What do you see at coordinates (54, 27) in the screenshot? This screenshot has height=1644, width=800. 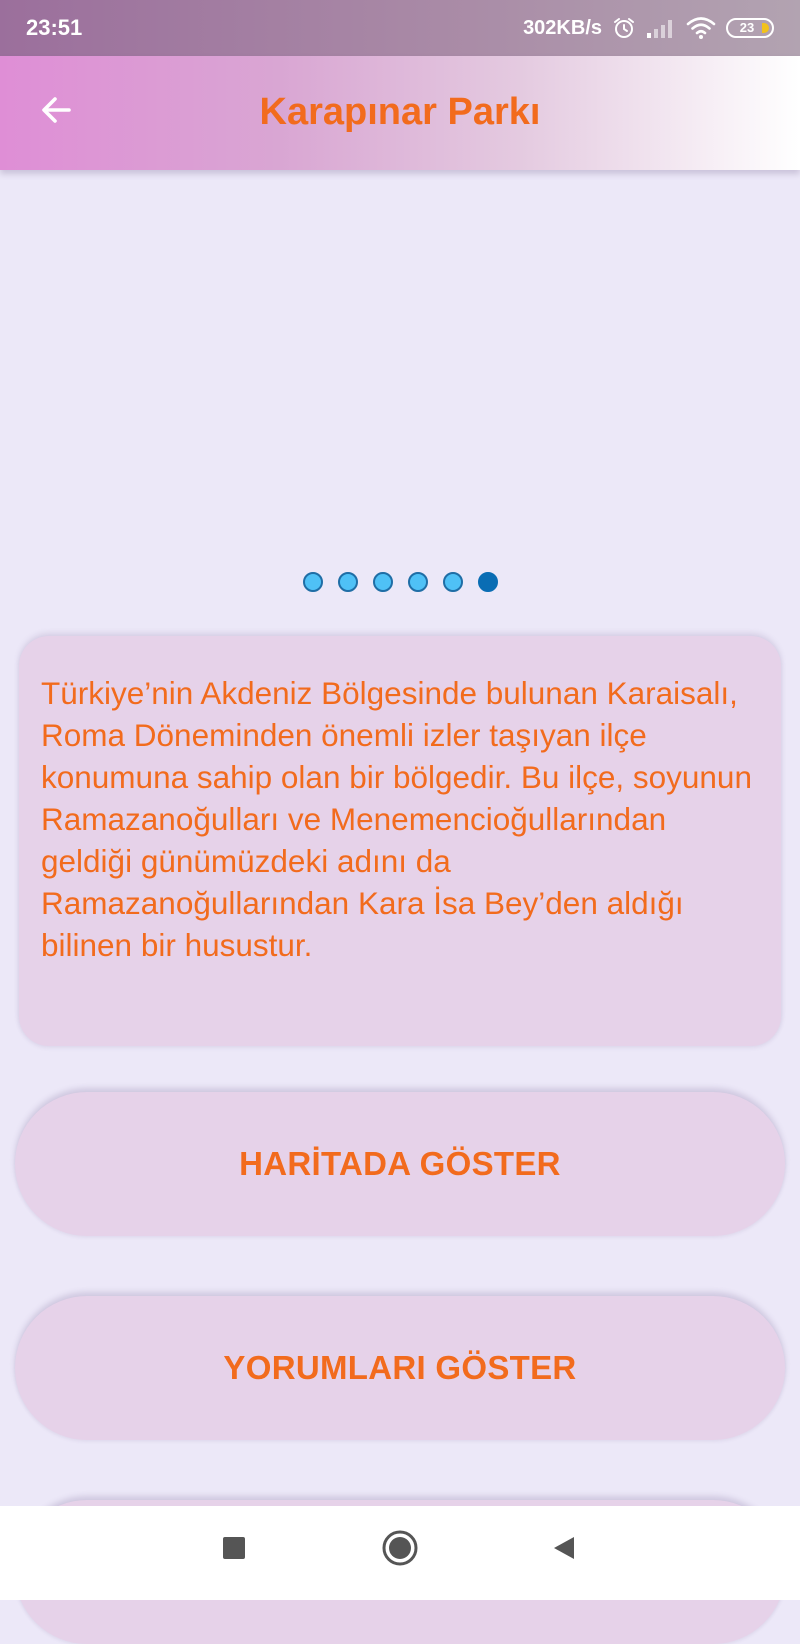 I see `status-time: 23:51` at bounding box center [54, 27].